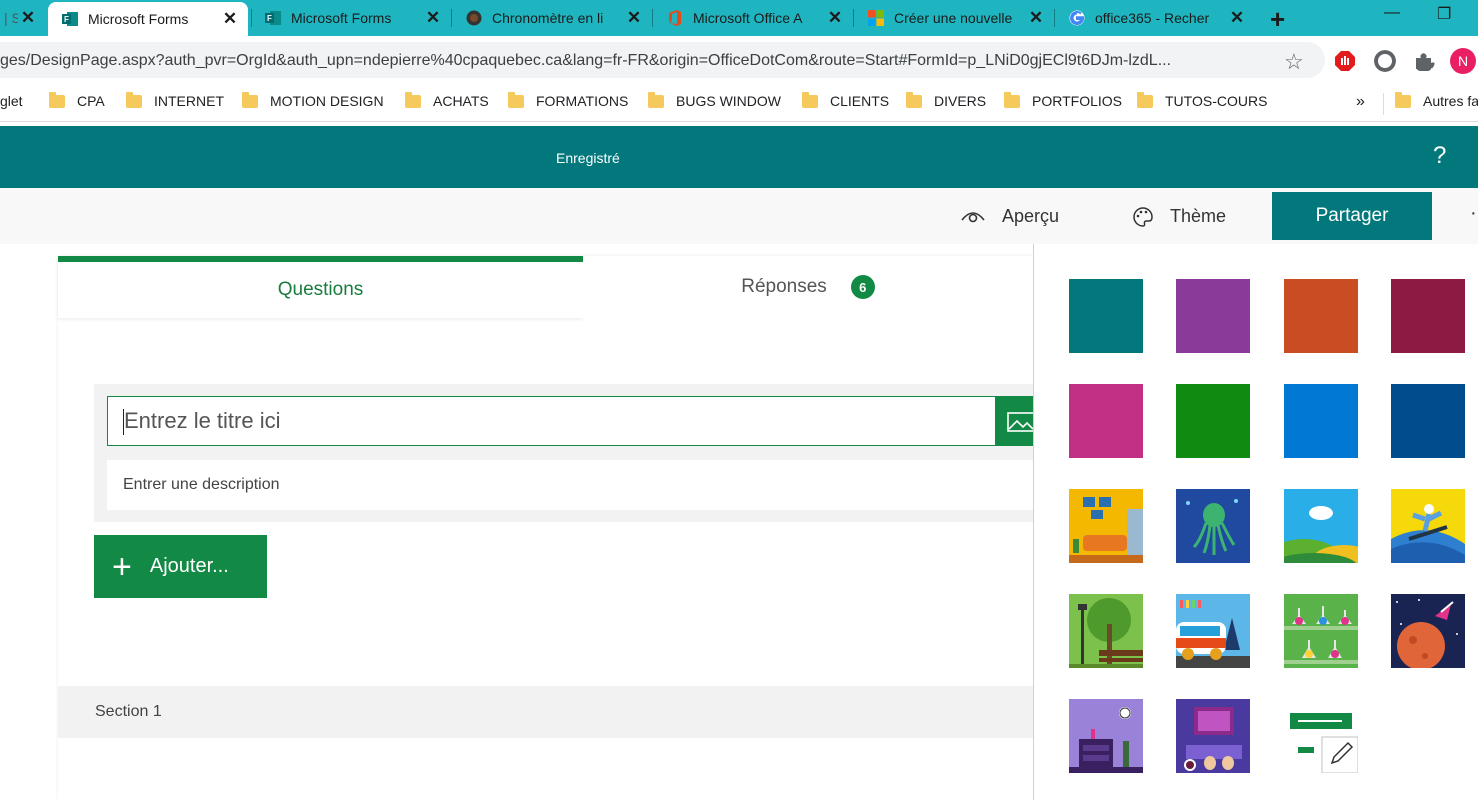  I want to click on eye-icon, so click(973, 216).